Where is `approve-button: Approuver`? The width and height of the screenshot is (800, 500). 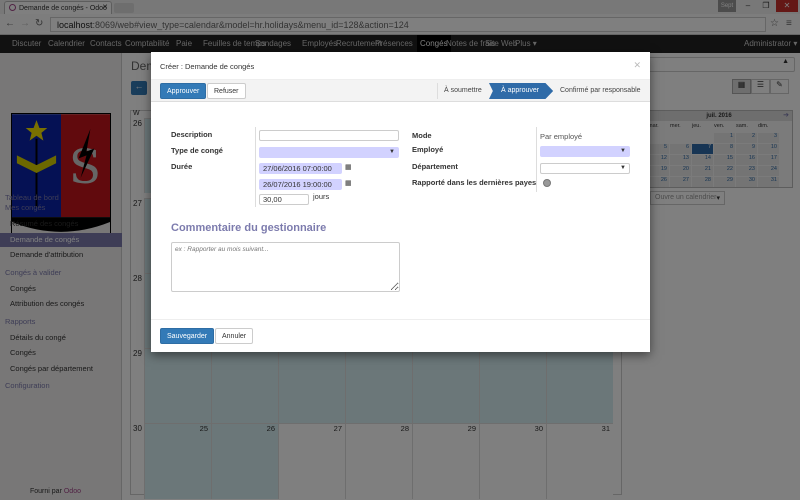
approve-button: Approuver is located at coordinates (183, 91).